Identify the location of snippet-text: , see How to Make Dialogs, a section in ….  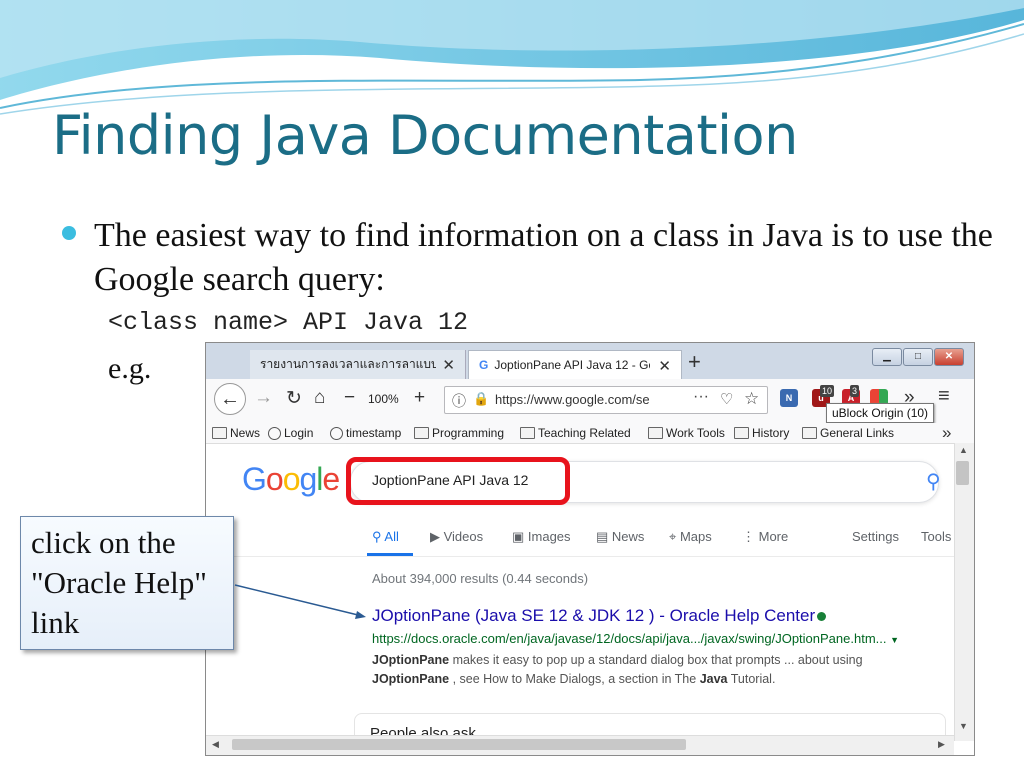
(574, 679).